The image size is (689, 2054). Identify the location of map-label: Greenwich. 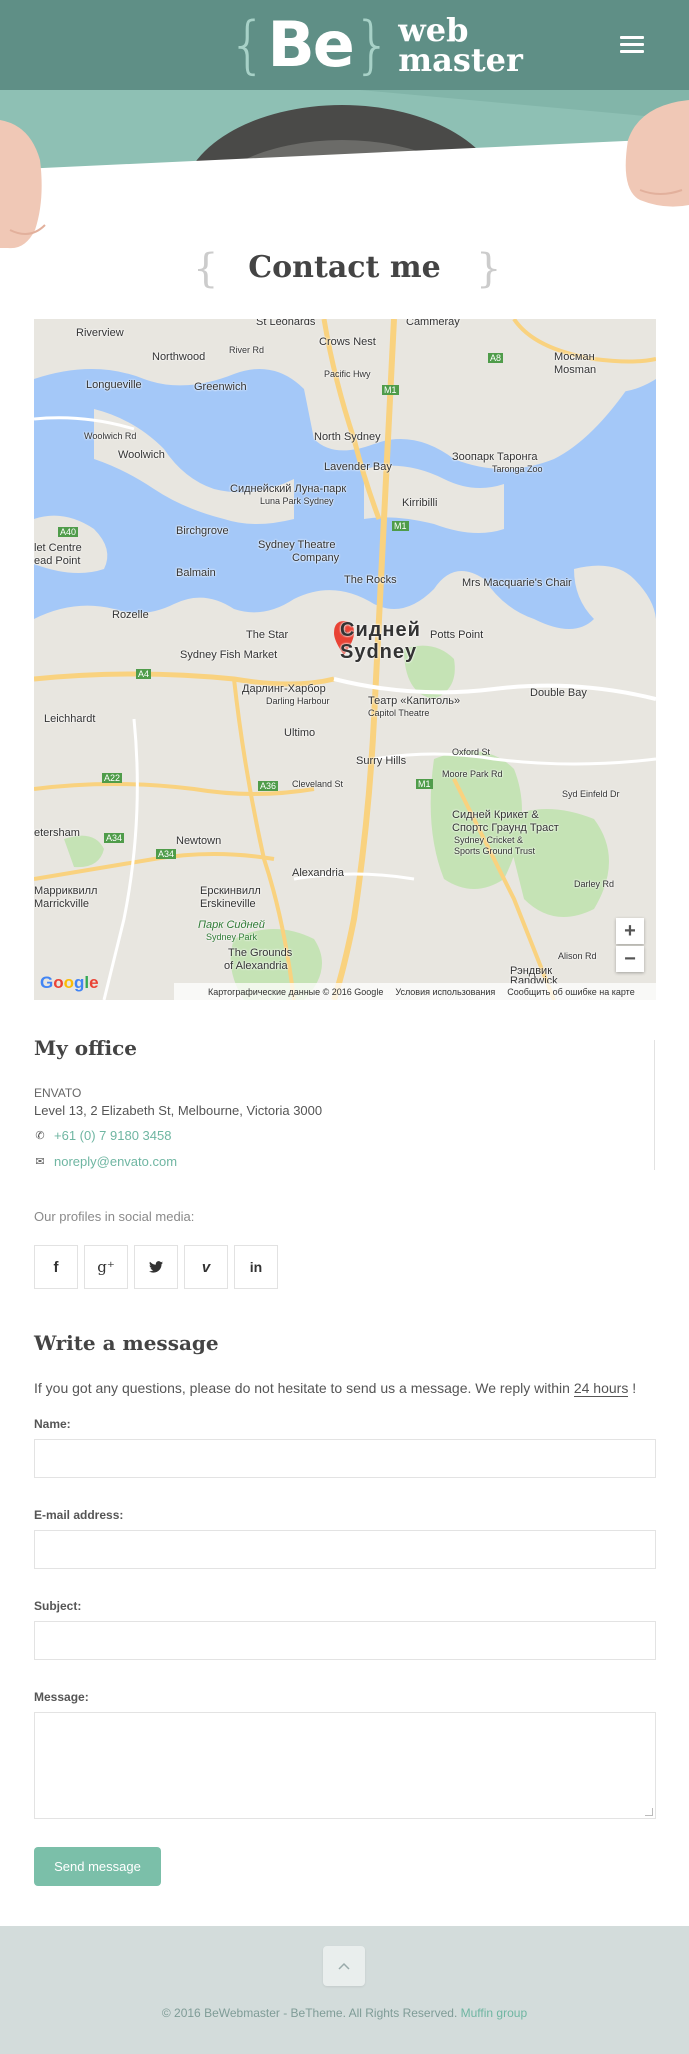
(220, 387).